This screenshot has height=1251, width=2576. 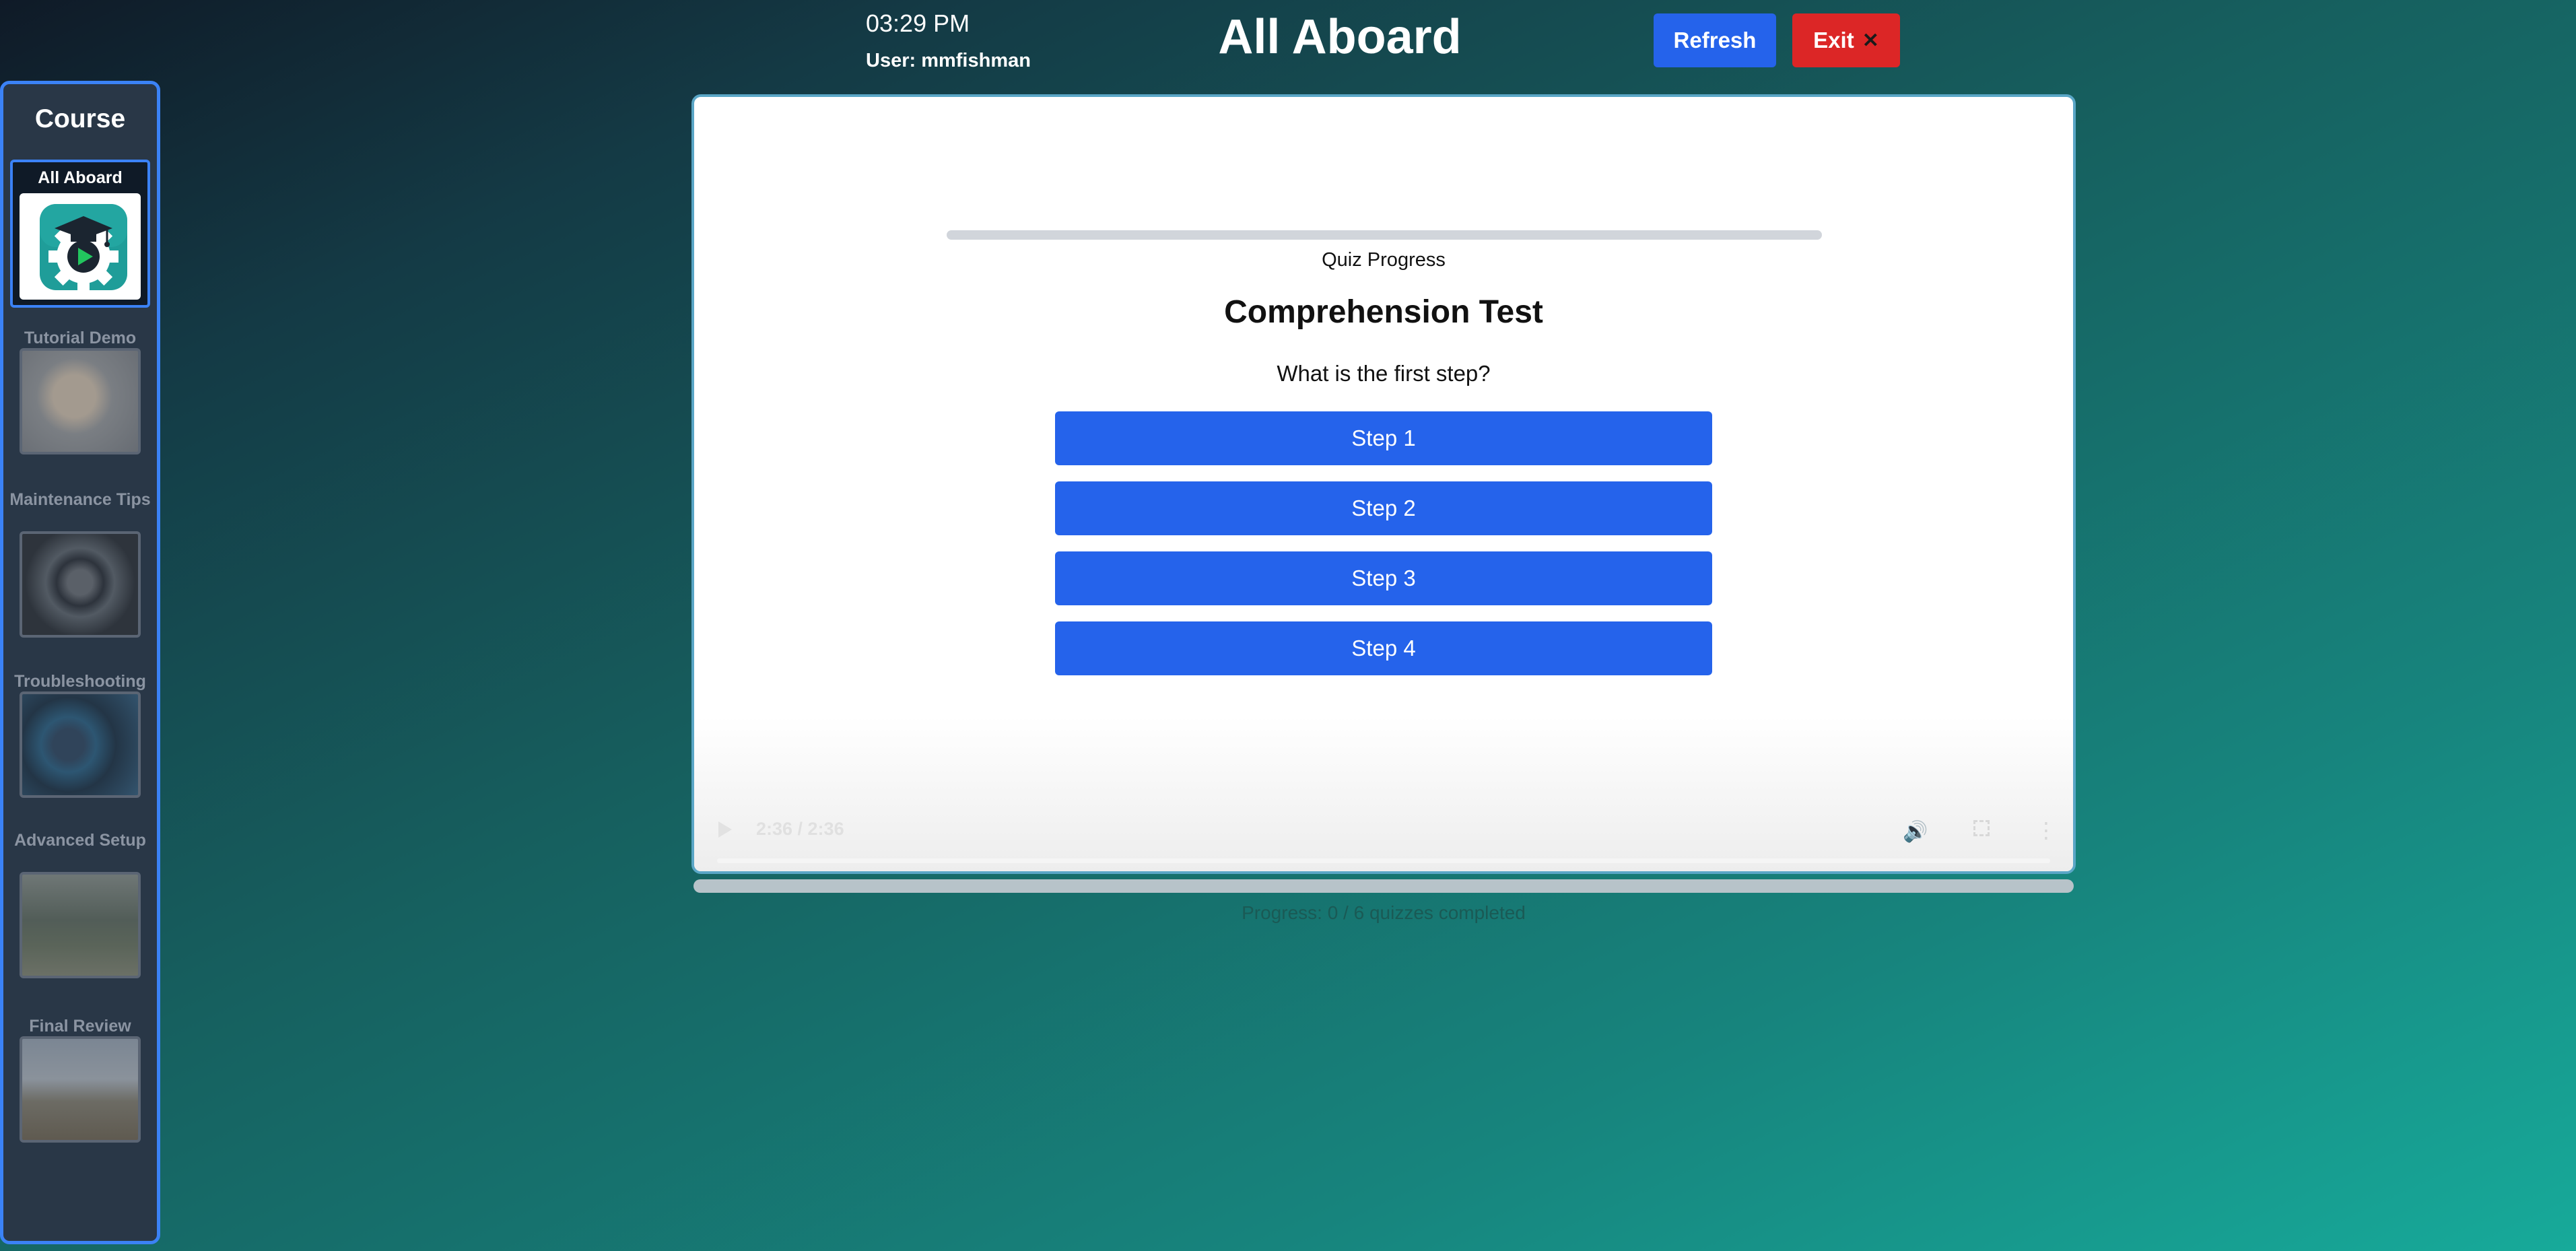 What do you see at coordinates (918, 23) in the screenshot?
I see `clock: 03:29 PM` at bounding box center [918, 23].